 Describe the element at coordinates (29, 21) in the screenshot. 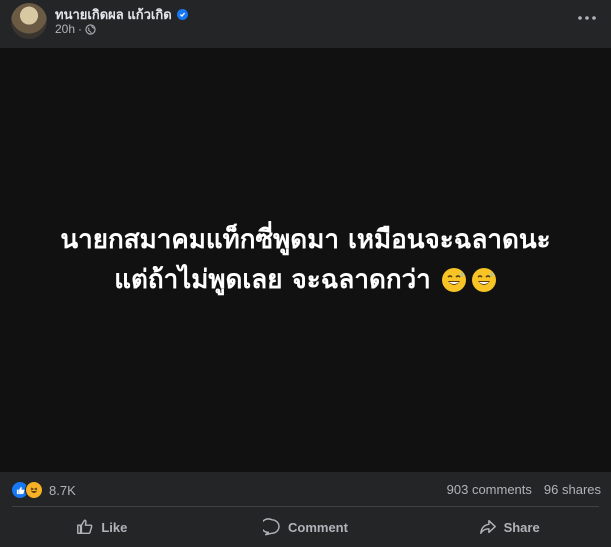

I see `avatar` at that location.